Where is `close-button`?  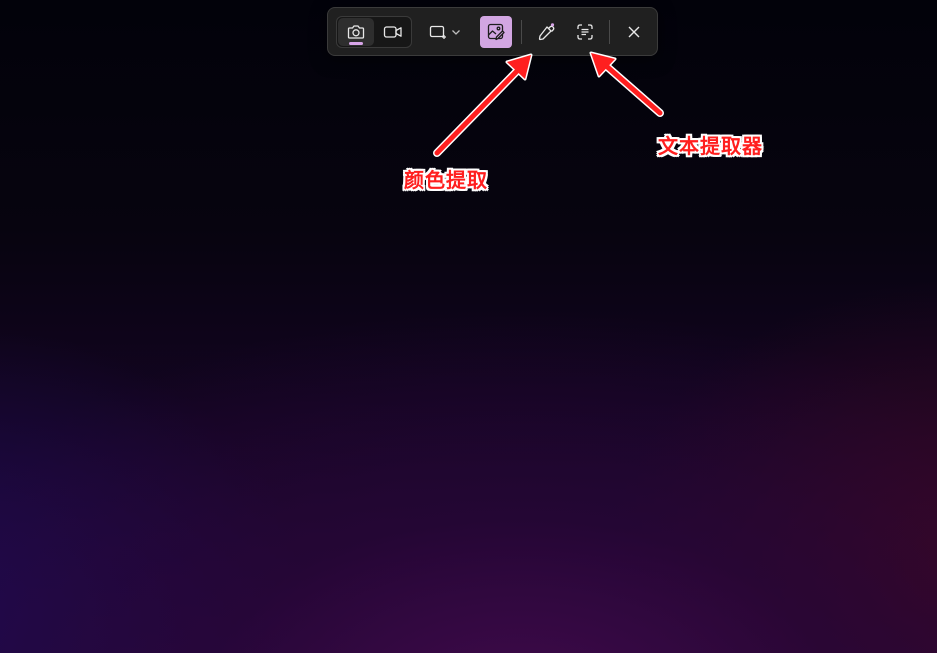
close-button is located at coordinates (634, 32).